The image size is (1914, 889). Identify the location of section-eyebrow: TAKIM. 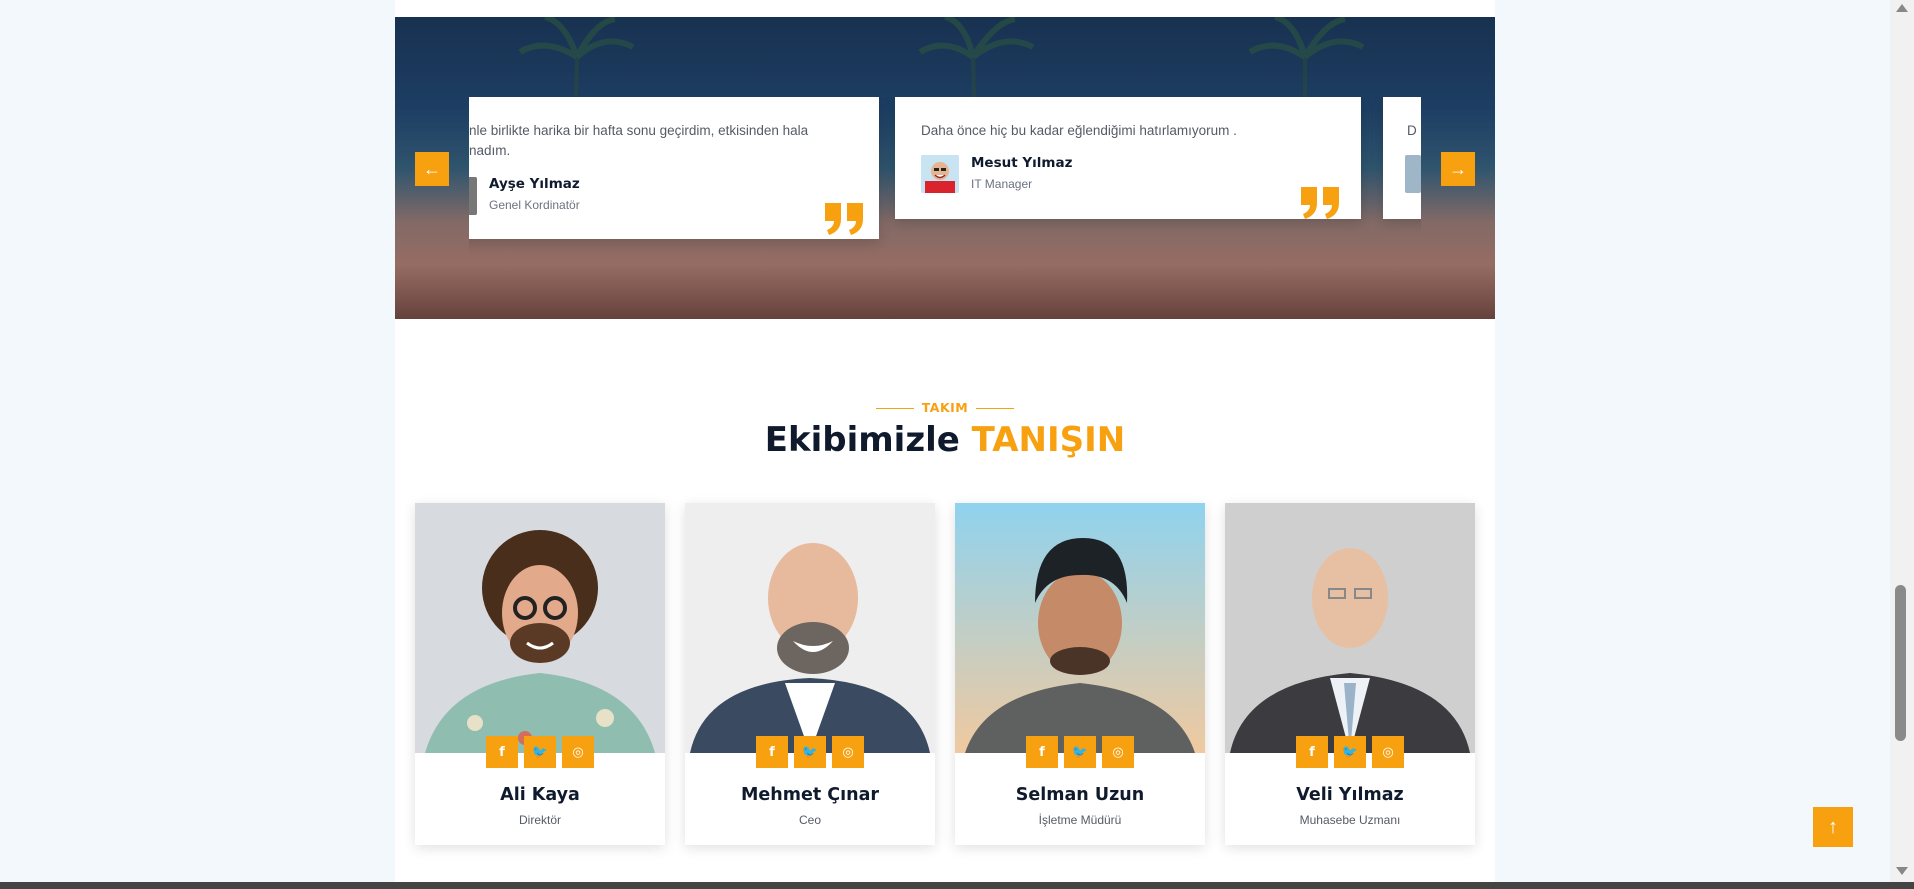
(945, 407).